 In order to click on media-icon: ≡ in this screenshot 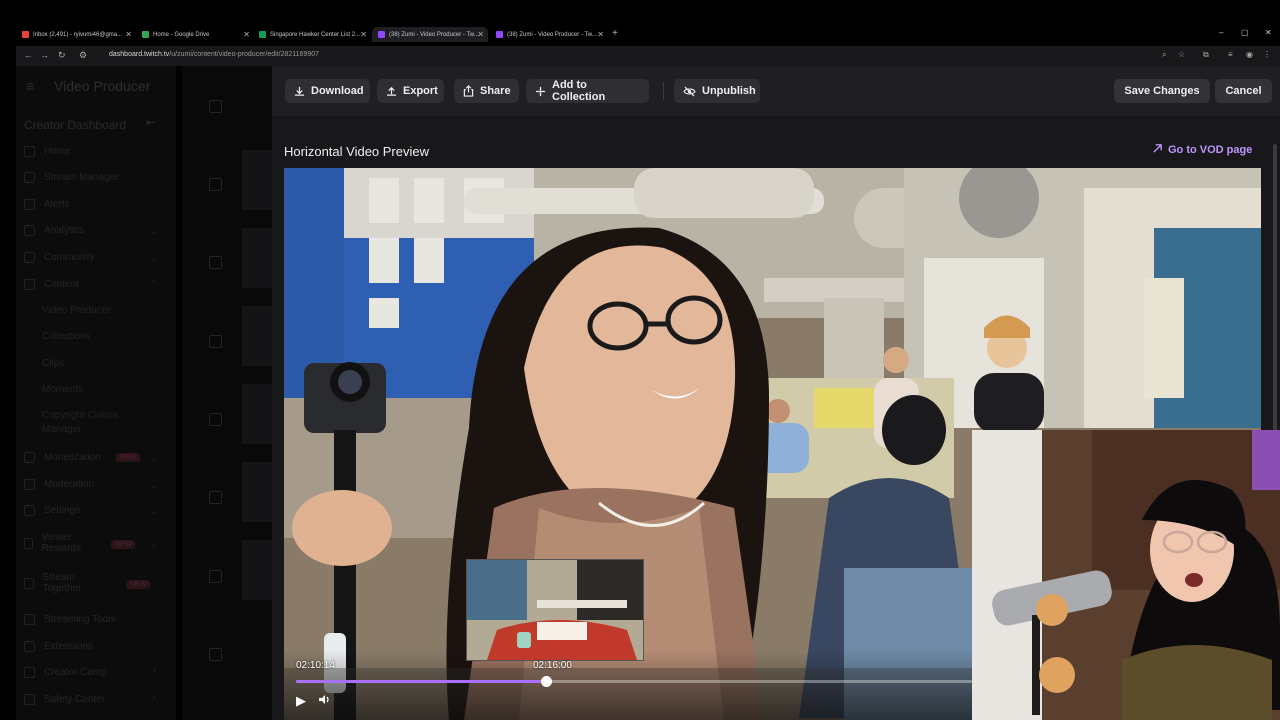, I will do `click(1230, 54)`.